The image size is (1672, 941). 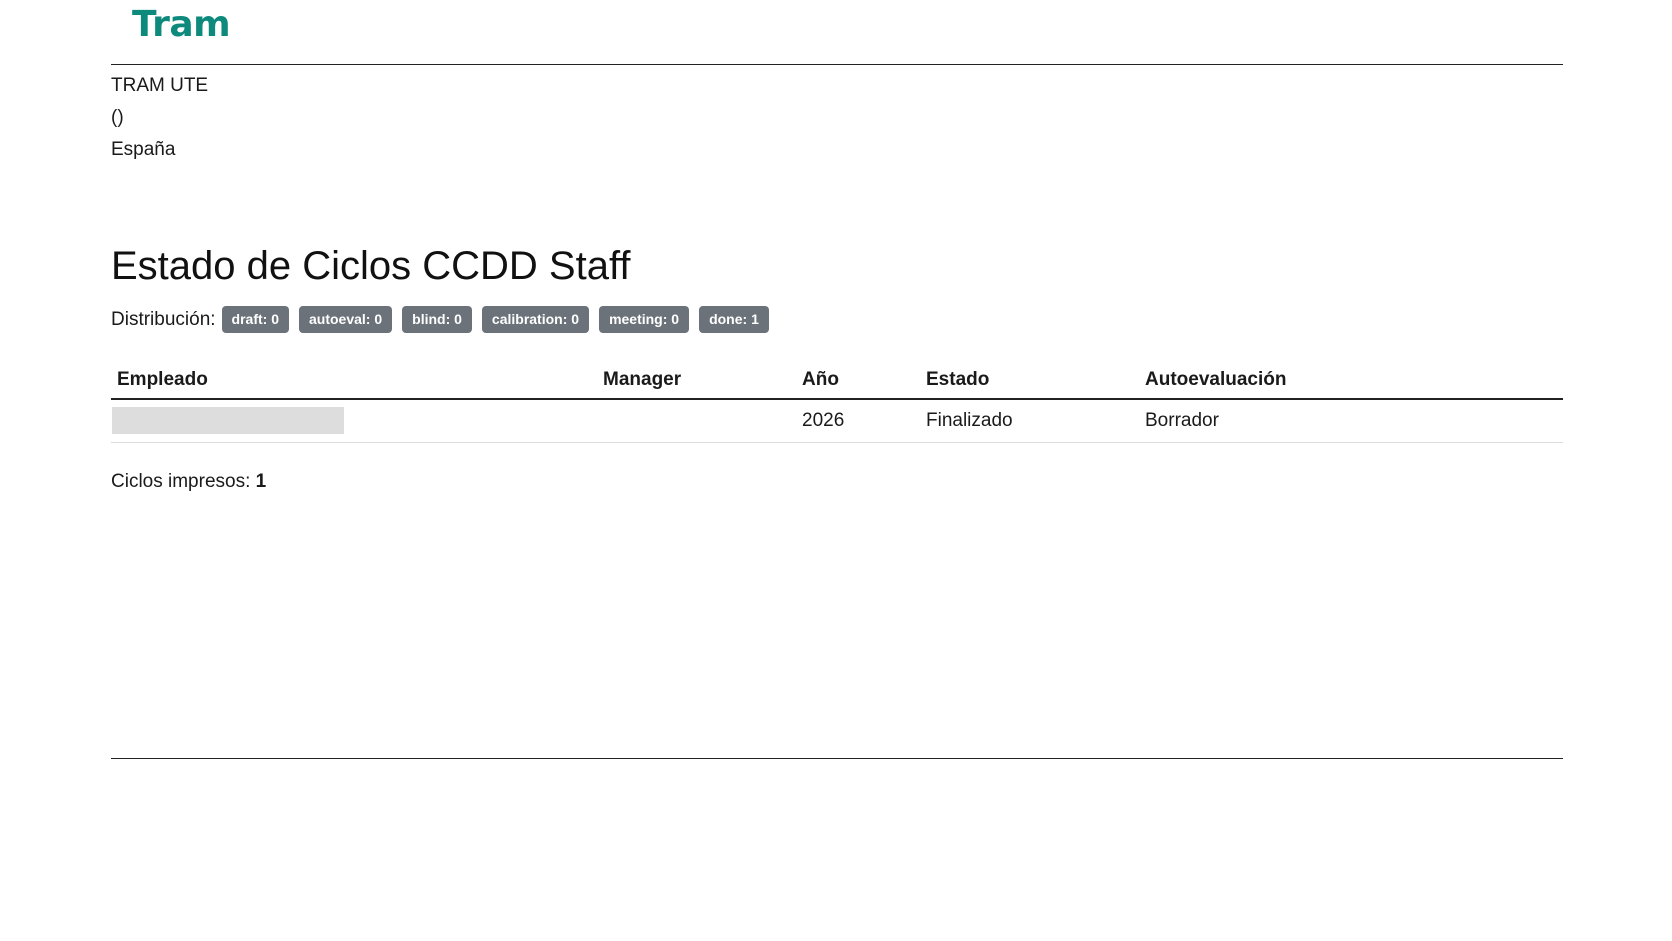 I want to click on status-badge-calibration: calibration: 0, so click(x=535, y=319).